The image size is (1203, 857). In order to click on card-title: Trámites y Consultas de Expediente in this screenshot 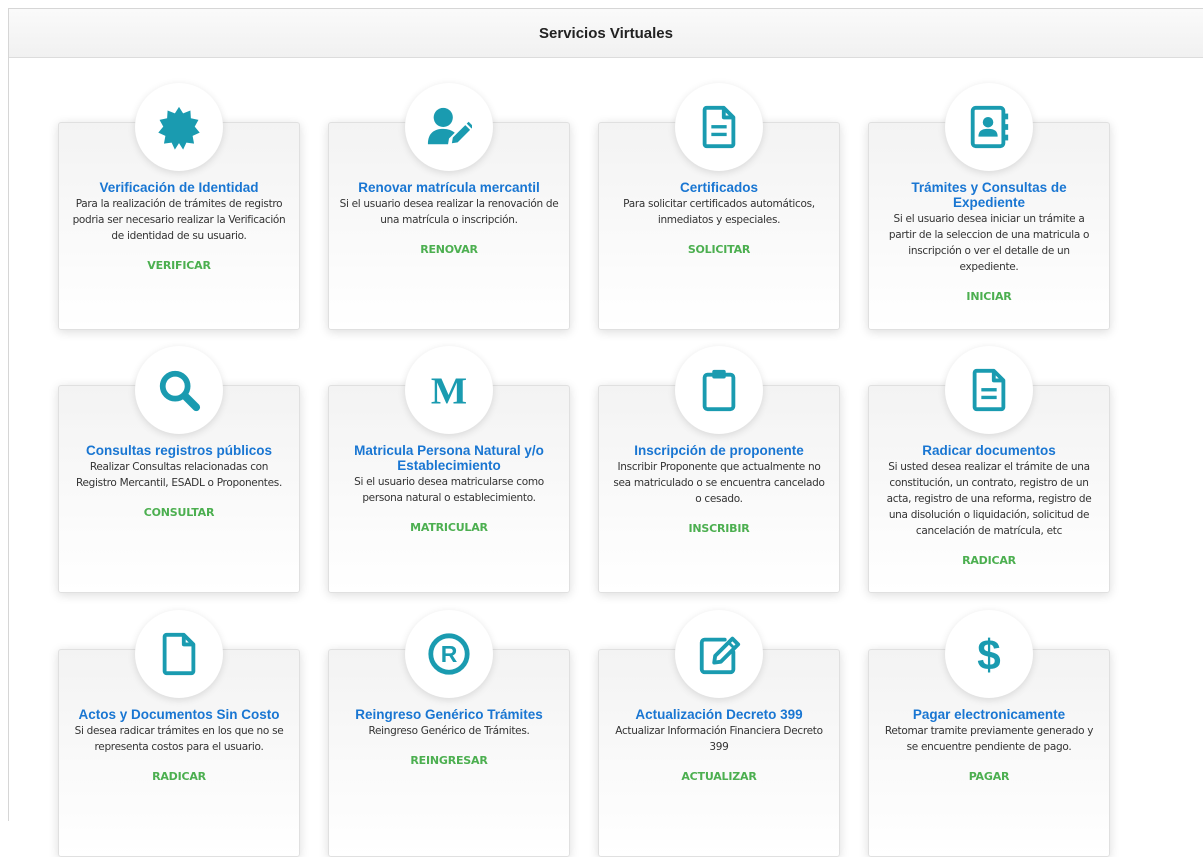, I will do `click(989, 195)`.